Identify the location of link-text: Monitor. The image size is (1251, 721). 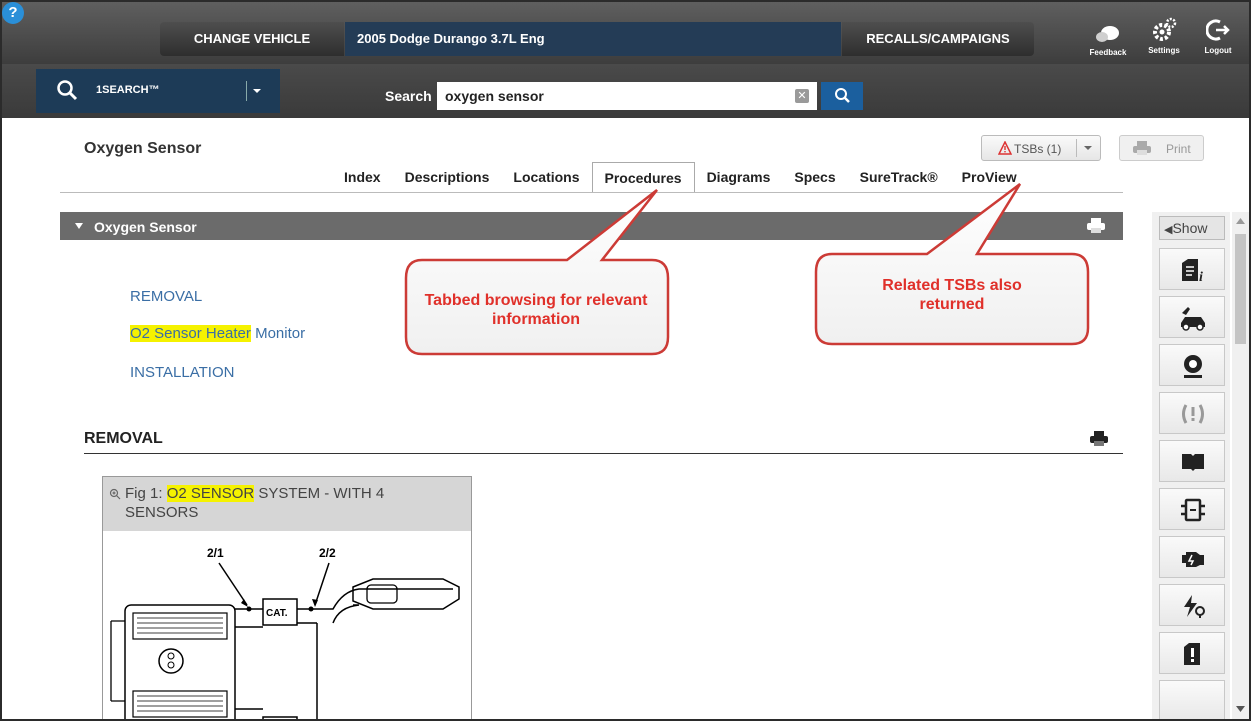
(278, 333).